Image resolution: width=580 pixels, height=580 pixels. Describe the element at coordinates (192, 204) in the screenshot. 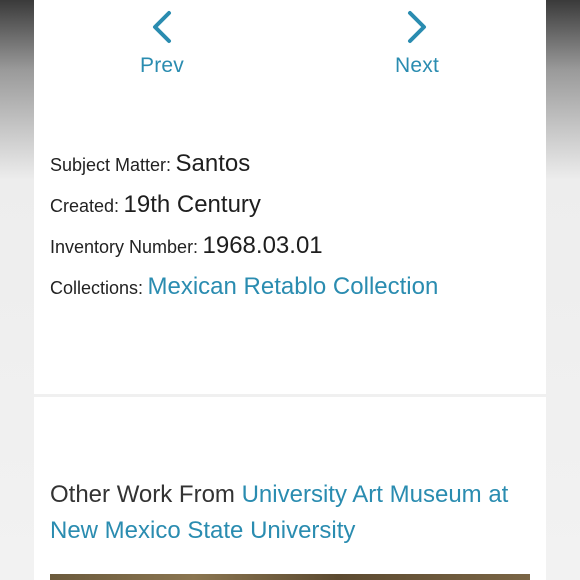

I see `created-value: 19th Century` at that location.